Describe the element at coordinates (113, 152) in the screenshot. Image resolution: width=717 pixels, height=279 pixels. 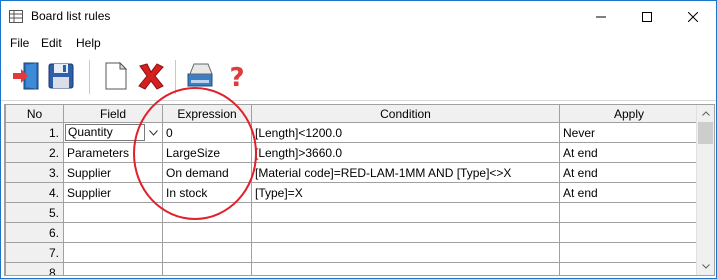
I see `field-cell: Parameters` at that location.